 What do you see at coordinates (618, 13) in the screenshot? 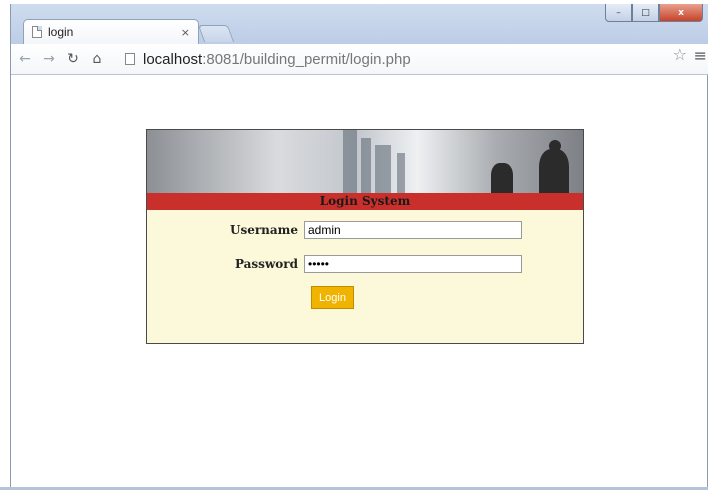
I see `minimize-button: –` at bounding box center [618, 13].